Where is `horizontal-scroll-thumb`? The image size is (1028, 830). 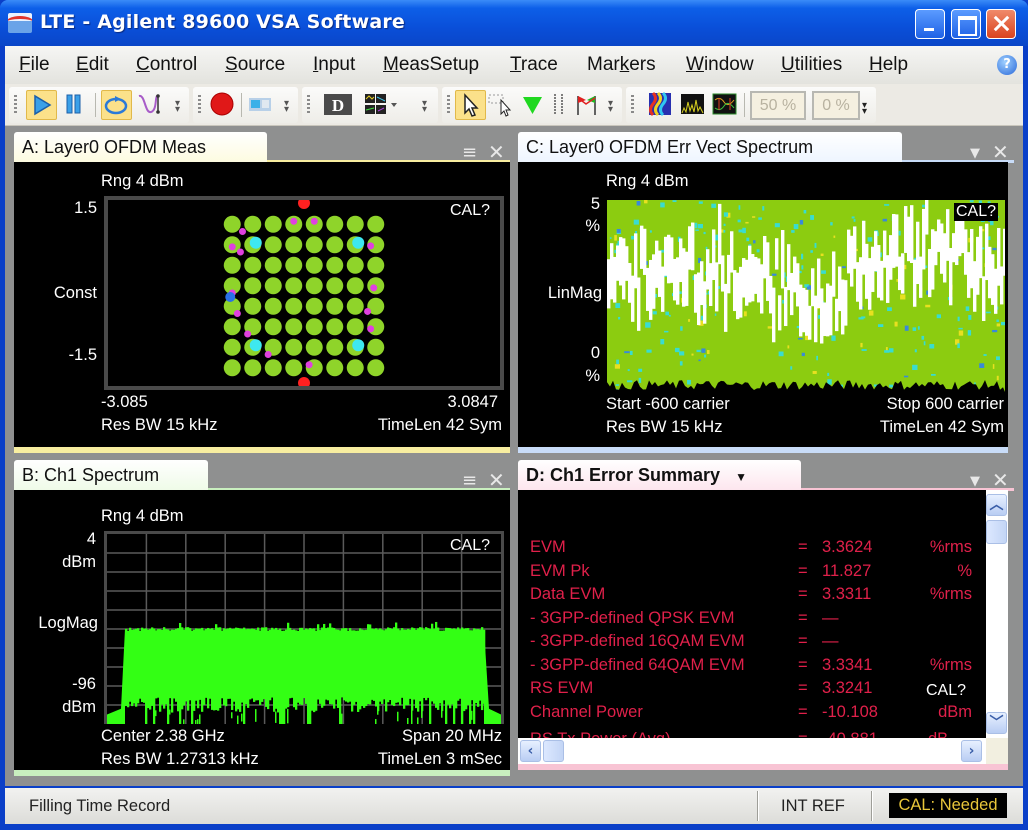
horizontal-scroll-thumb is located at coordinates (553, 751).